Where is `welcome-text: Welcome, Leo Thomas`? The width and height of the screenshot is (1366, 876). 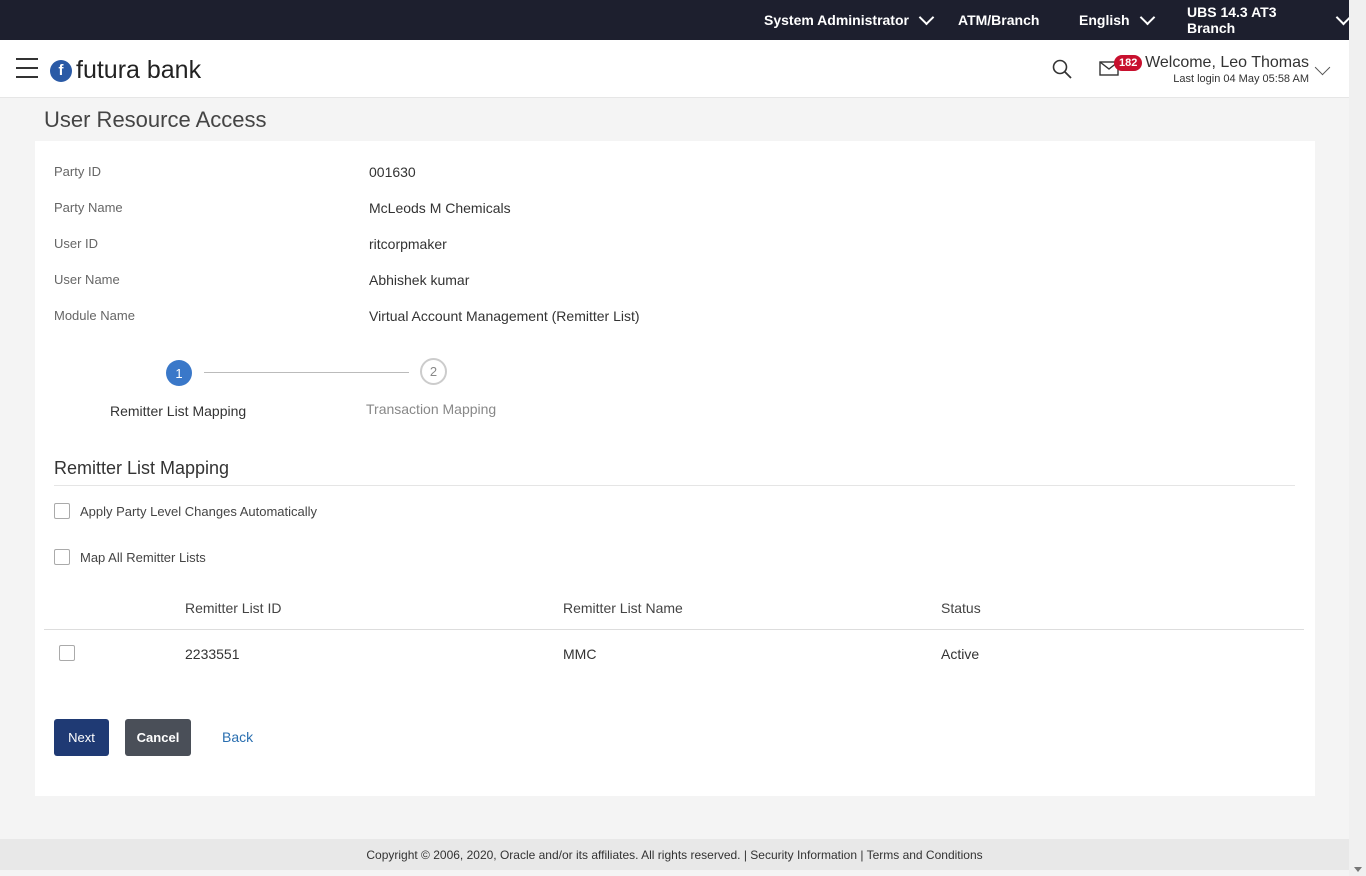 welcome-text: Welcome, Leo Thomas is located at coordinates (1227, 62).